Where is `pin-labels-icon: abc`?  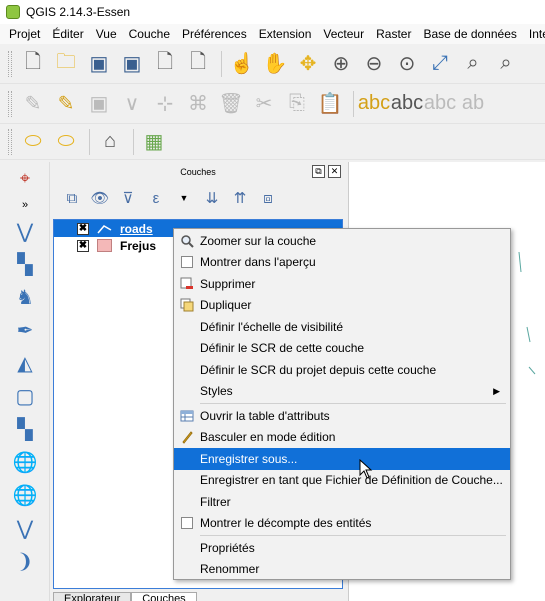
pin-labels-icon: abc is located at coordinates (440, 104).